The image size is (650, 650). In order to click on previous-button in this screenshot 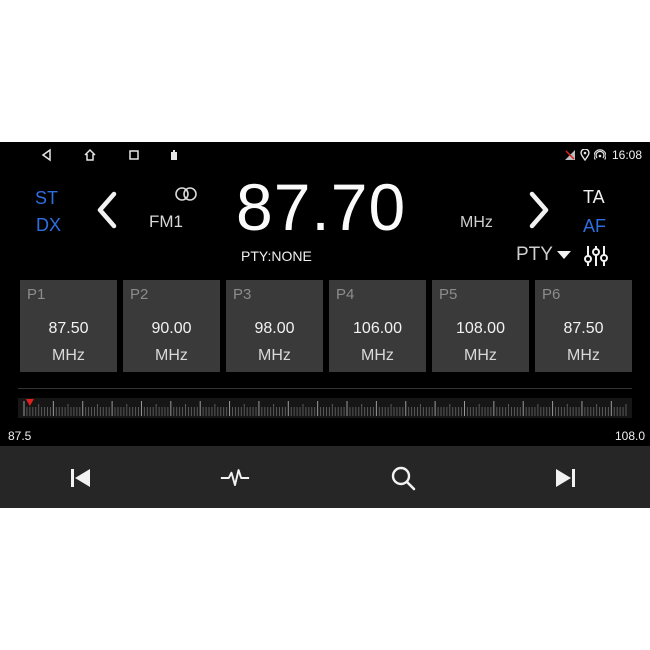, I will do `click(81, 478)`.